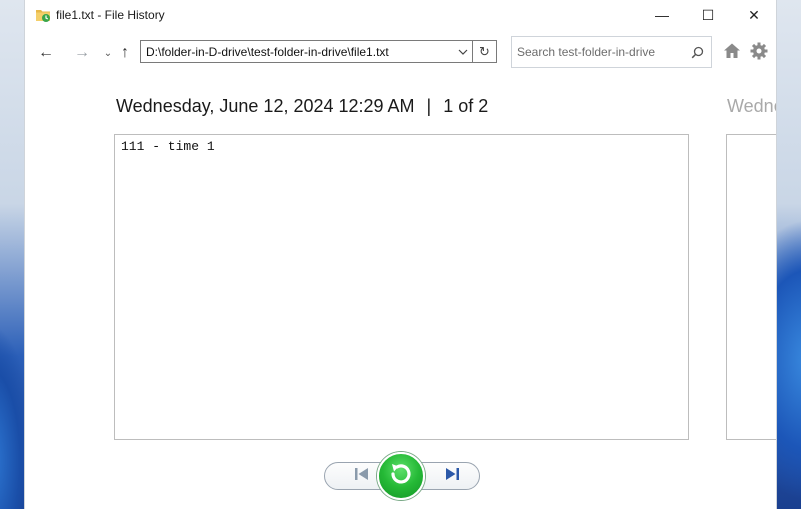 This screenshot has height=509, width=801. I want to click on search-icon, so click(697, 52).